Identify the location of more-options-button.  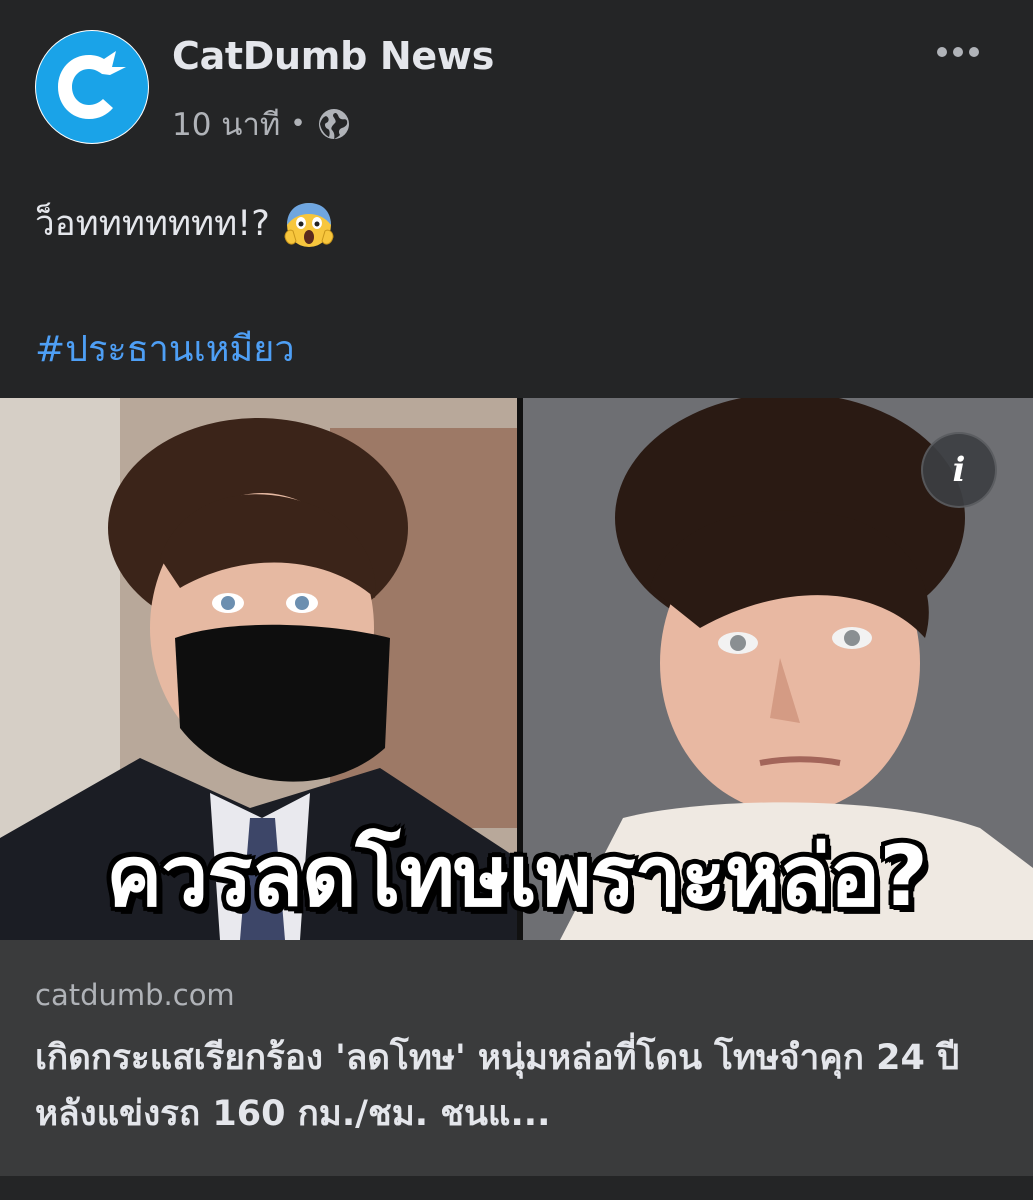
(958, 52).